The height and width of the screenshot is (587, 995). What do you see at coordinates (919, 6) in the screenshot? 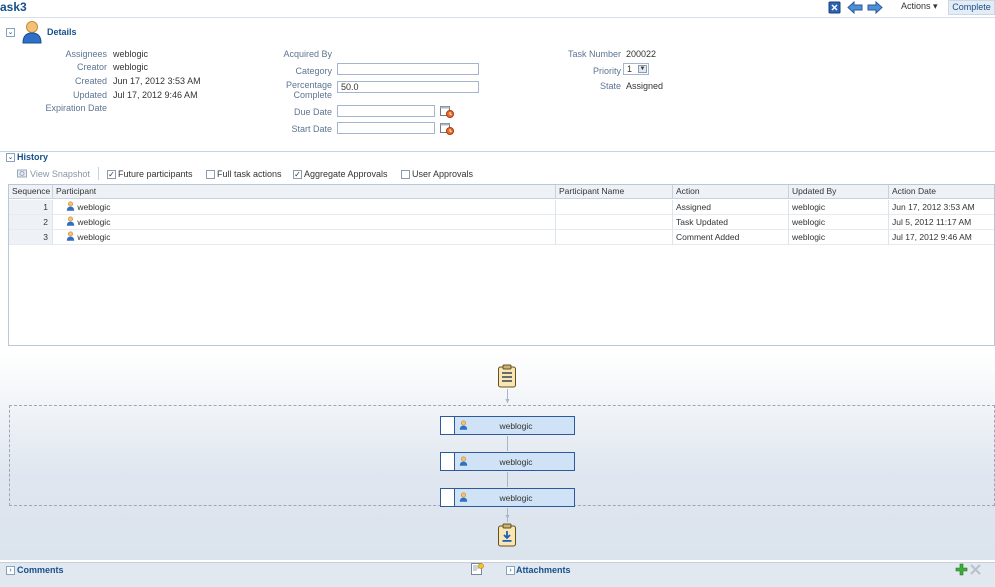
I see `actions-menu: Actions ▾` at bounding box center [919, 6].